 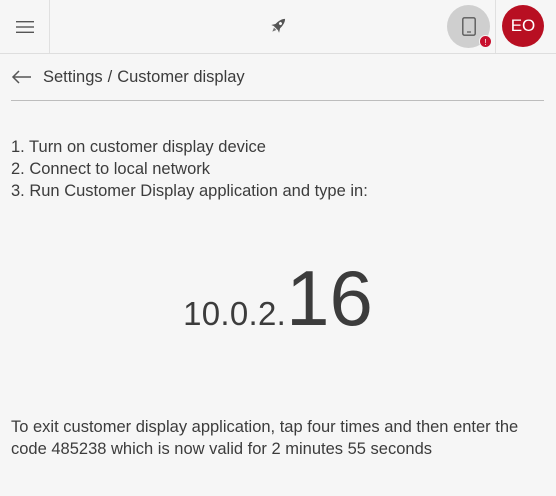 What do you see at coordinates (73, 77) in the screenshot?
I see `breadcrumb-parent: Settings` at bounding box center [73, 77].